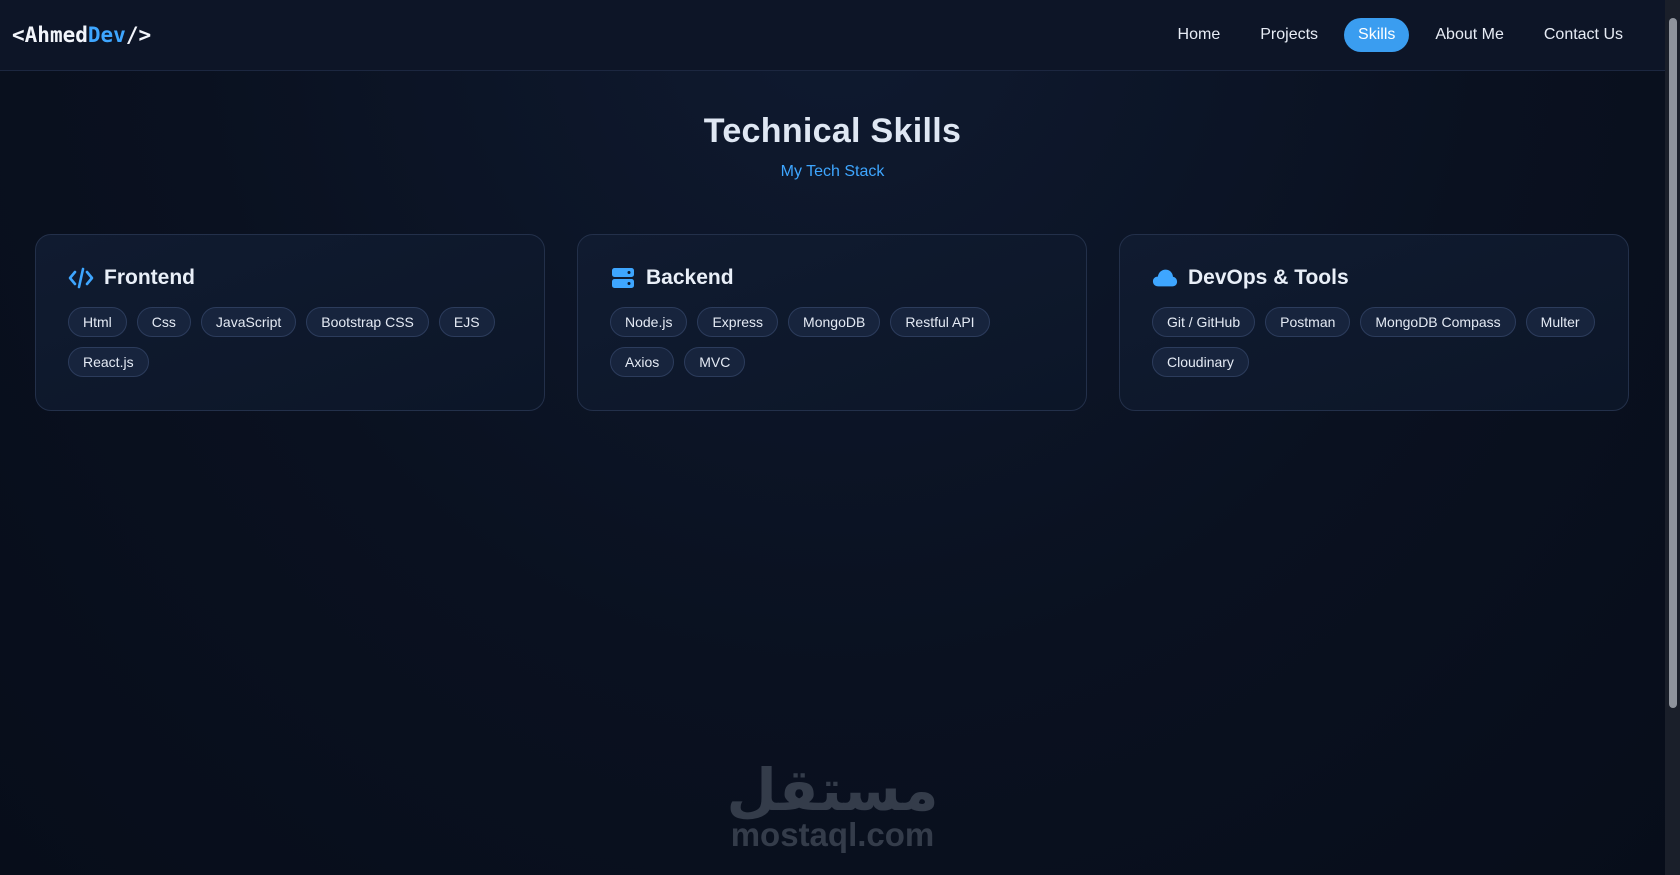 The width and height of the screenshot is (1680, 875). I want to click on scrollbar-thumb, so click(1673, 363).